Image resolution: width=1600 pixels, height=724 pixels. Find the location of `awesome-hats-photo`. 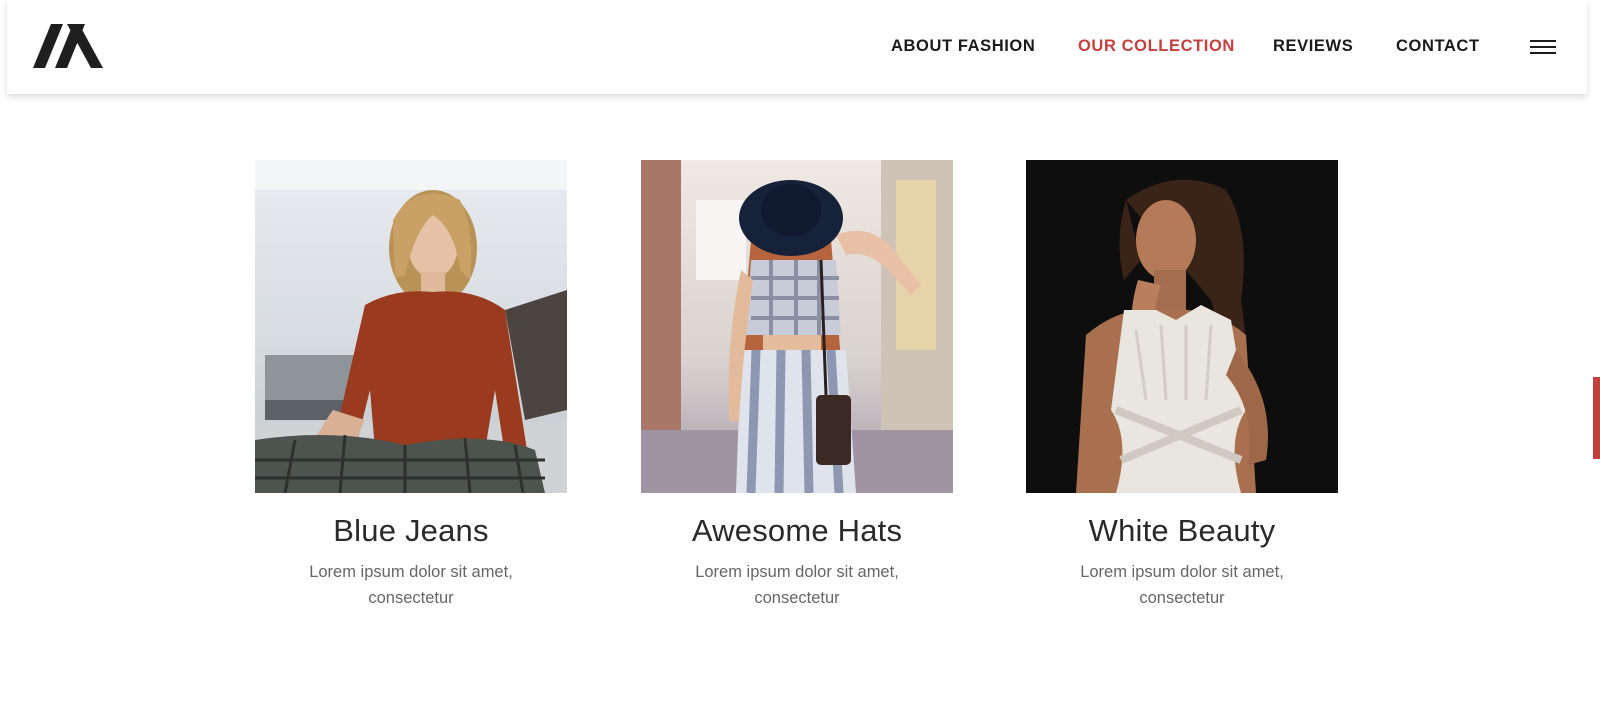

awesome-hats-photo is located at coordinates (797, 326).